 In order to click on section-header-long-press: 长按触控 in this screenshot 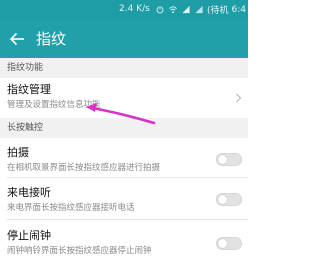, I will do `click(124, 128)`.